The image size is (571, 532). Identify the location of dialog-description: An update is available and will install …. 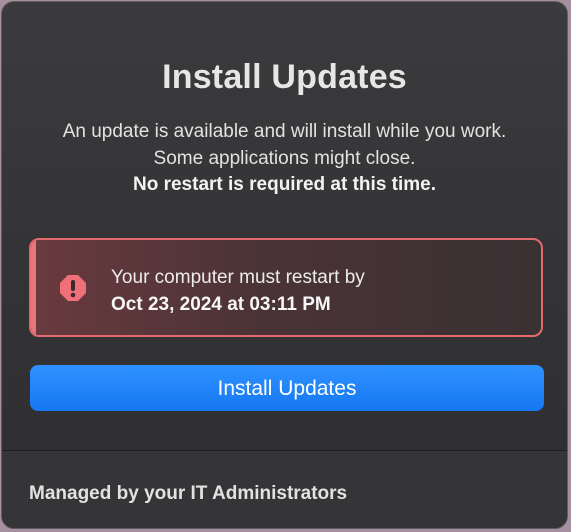
(284, 159).